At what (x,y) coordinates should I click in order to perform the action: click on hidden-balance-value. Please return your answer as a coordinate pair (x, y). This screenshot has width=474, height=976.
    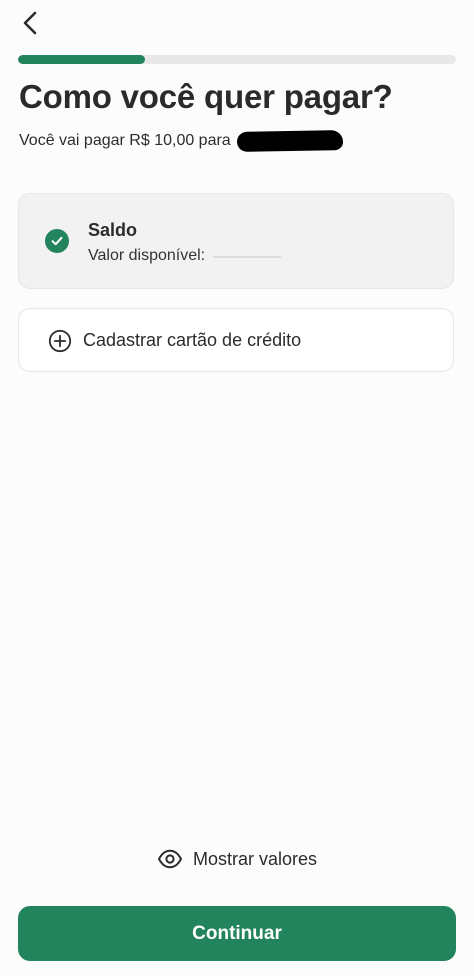
    Looking at the image, I should click on (247, 257).